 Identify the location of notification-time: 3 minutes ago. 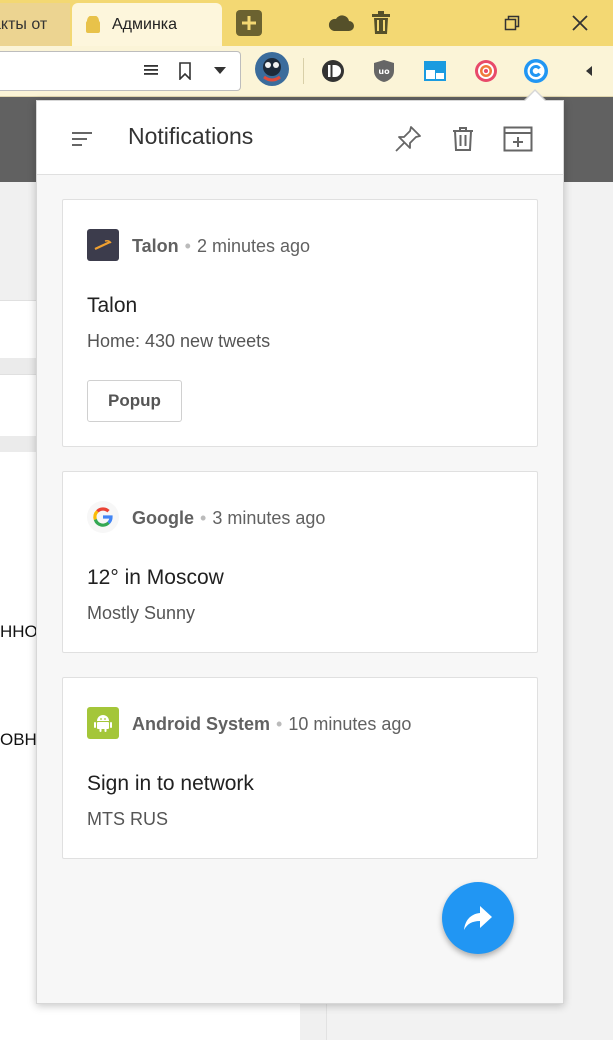
(269, 518).